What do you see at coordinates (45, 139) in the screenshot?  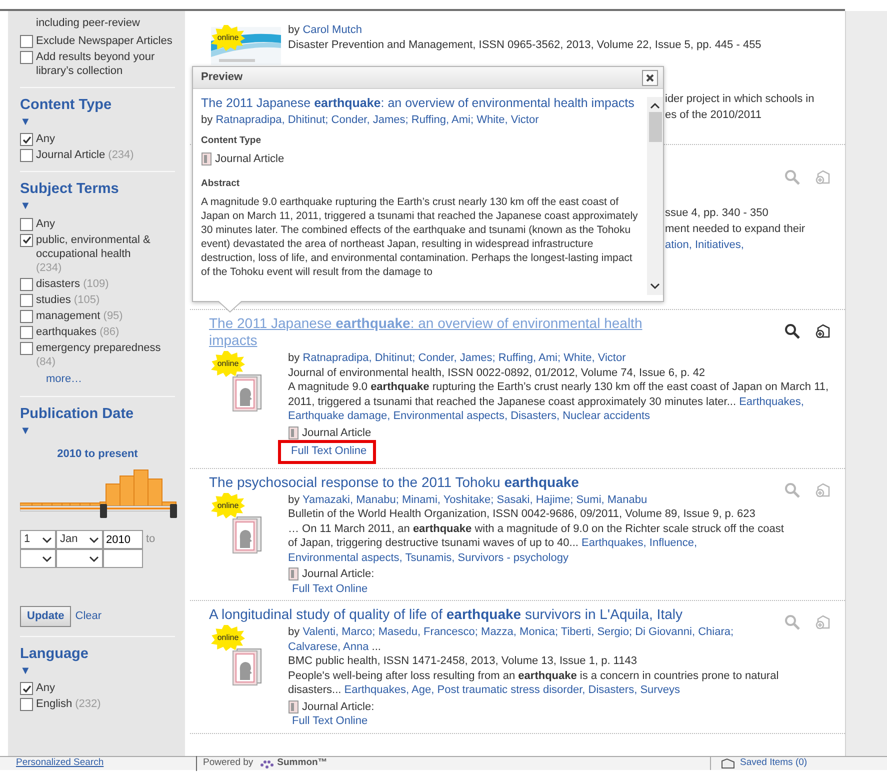 I see `facet-label: Any` at bounding box center [45, 139].